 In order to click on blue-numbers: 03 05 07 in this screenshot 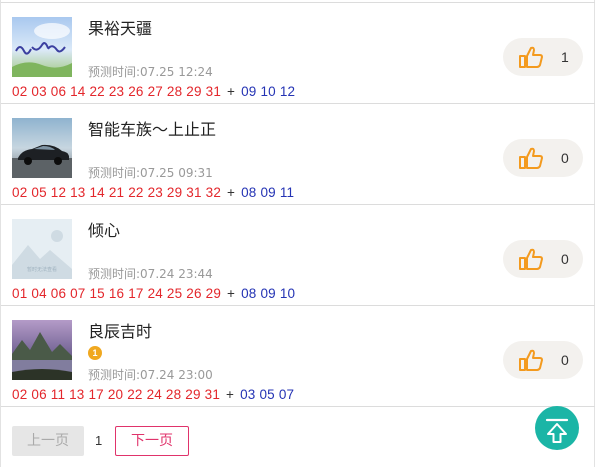, I will do `click(267, 394)`.